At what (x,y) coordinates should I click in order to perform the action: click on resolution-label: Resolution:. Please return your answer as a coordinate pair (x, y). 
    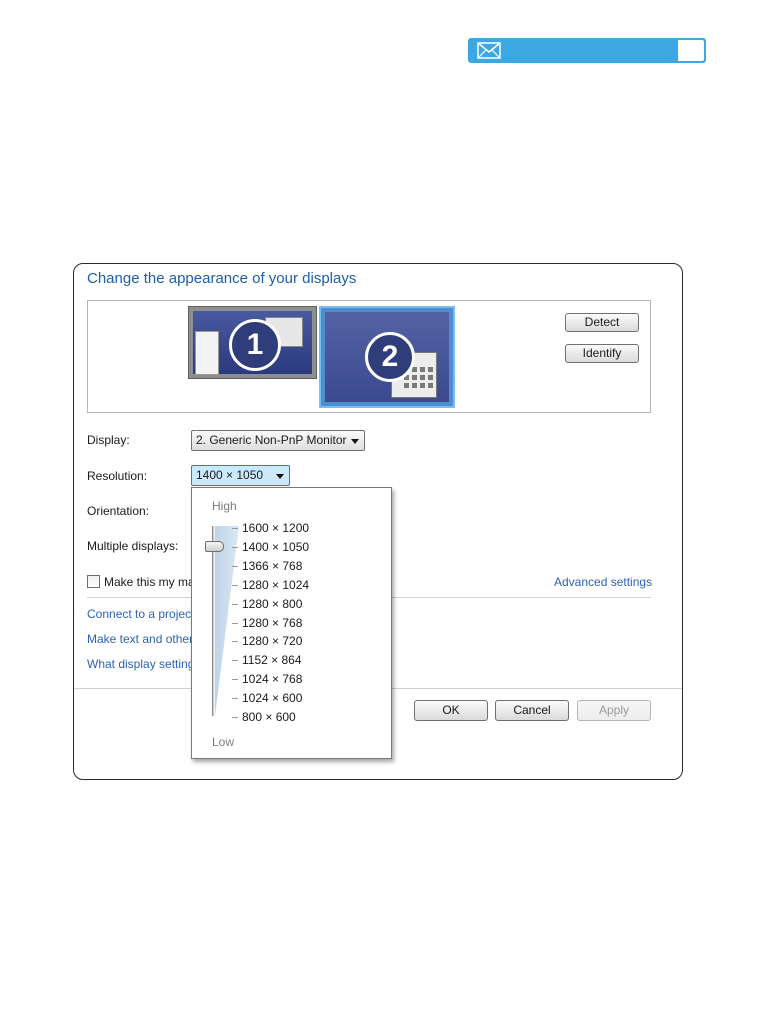
    Looking at the image, I should click on (117, 476).